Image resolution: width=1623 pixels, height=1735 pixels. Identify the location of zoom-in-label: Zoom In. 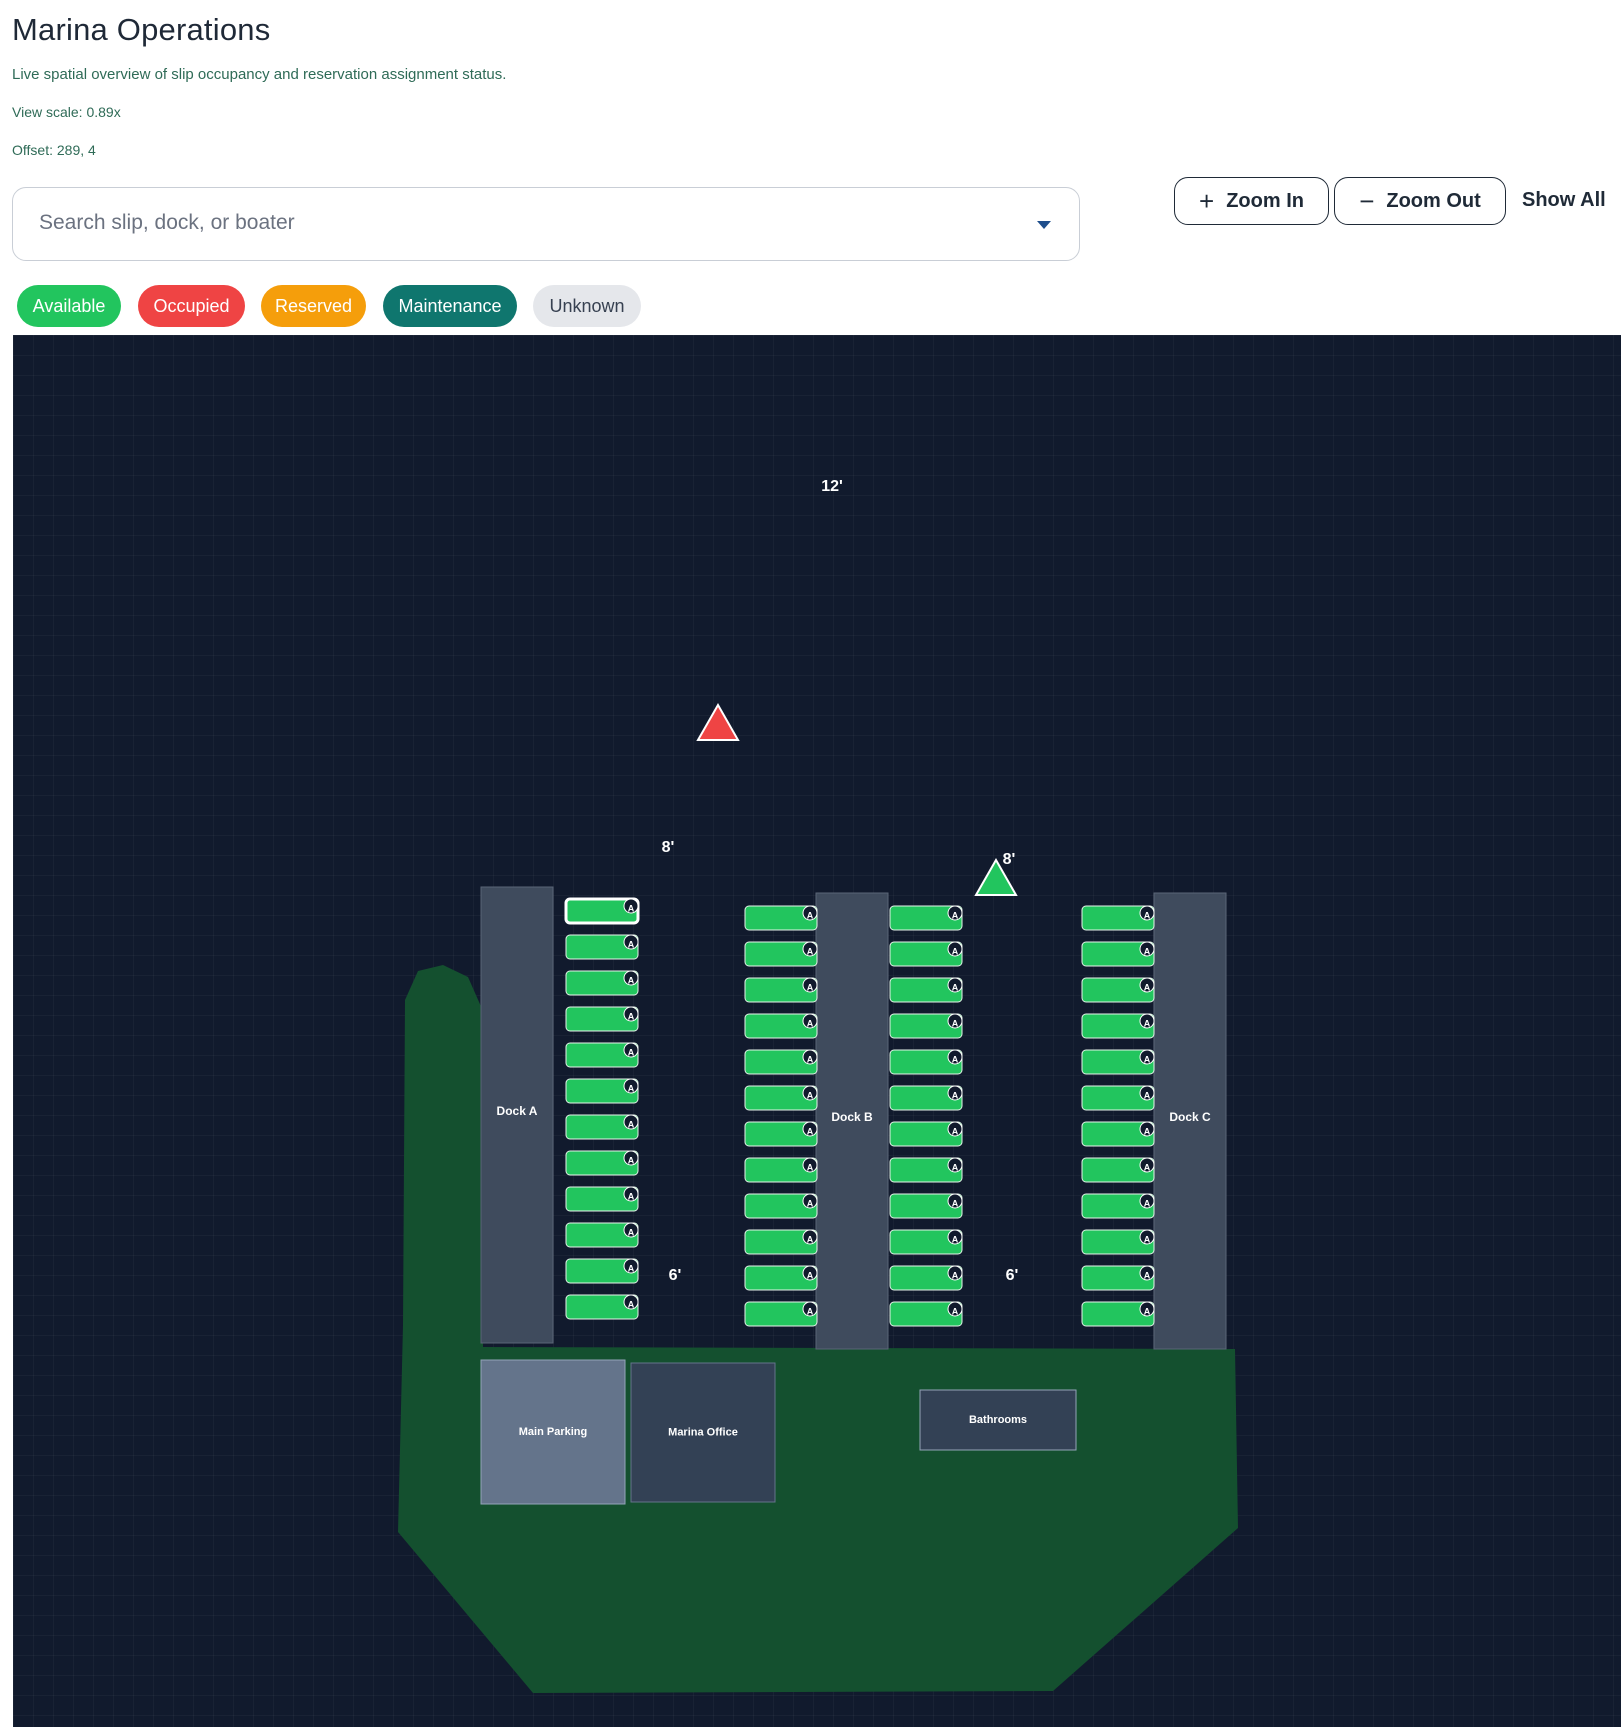
(1265, 200).